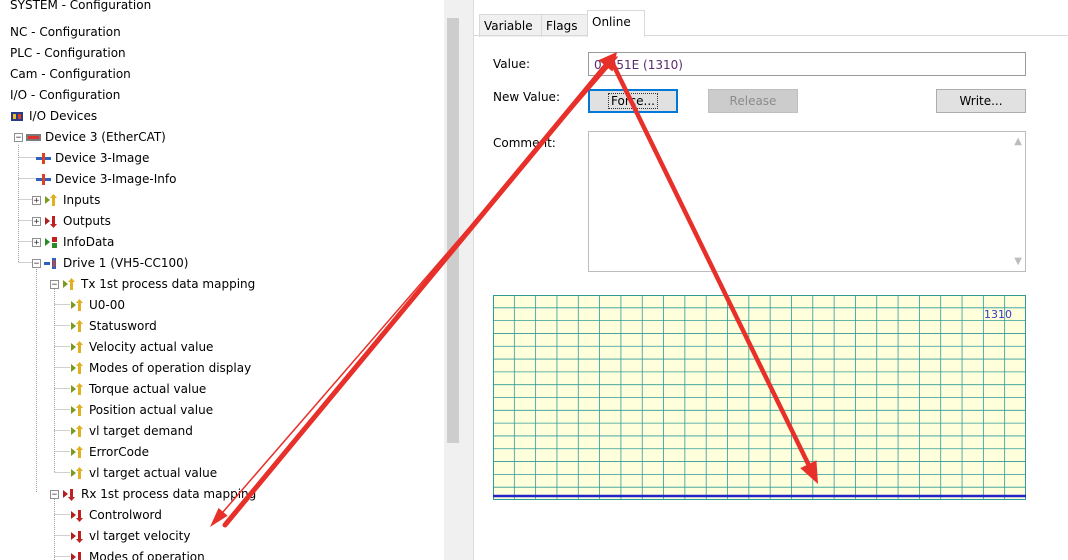 This screenshot has height=560, width=1068. I want to click on tree-item-label: U0-00, so click(107, 305).